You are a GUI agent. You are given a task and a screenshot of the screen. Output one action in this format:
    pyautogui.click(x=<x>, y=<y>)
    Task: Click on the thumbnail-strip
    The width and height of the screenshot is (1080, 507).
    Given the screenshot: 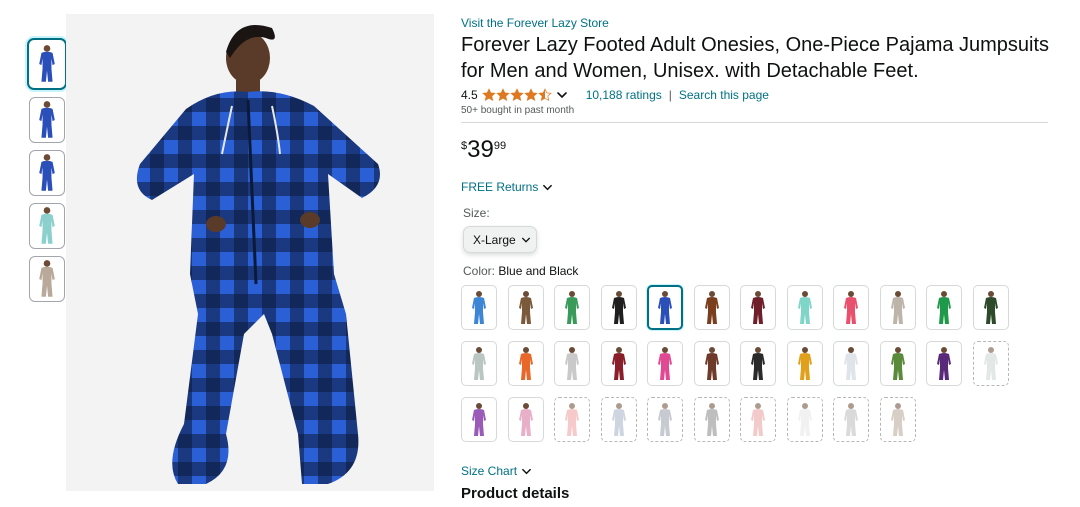 What is the action you would take?
    pyautogui.click(x=47, y=173)
    